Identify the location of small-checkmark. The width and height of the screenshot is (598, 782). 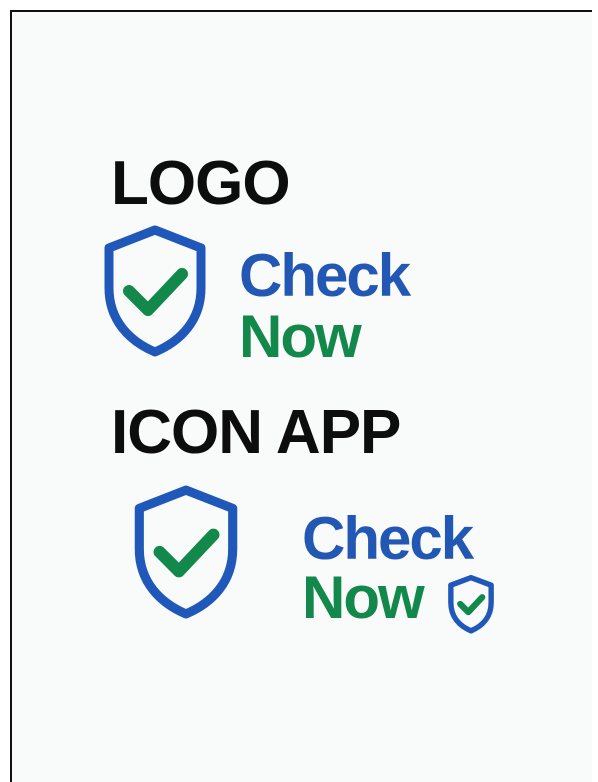
(471, 605).